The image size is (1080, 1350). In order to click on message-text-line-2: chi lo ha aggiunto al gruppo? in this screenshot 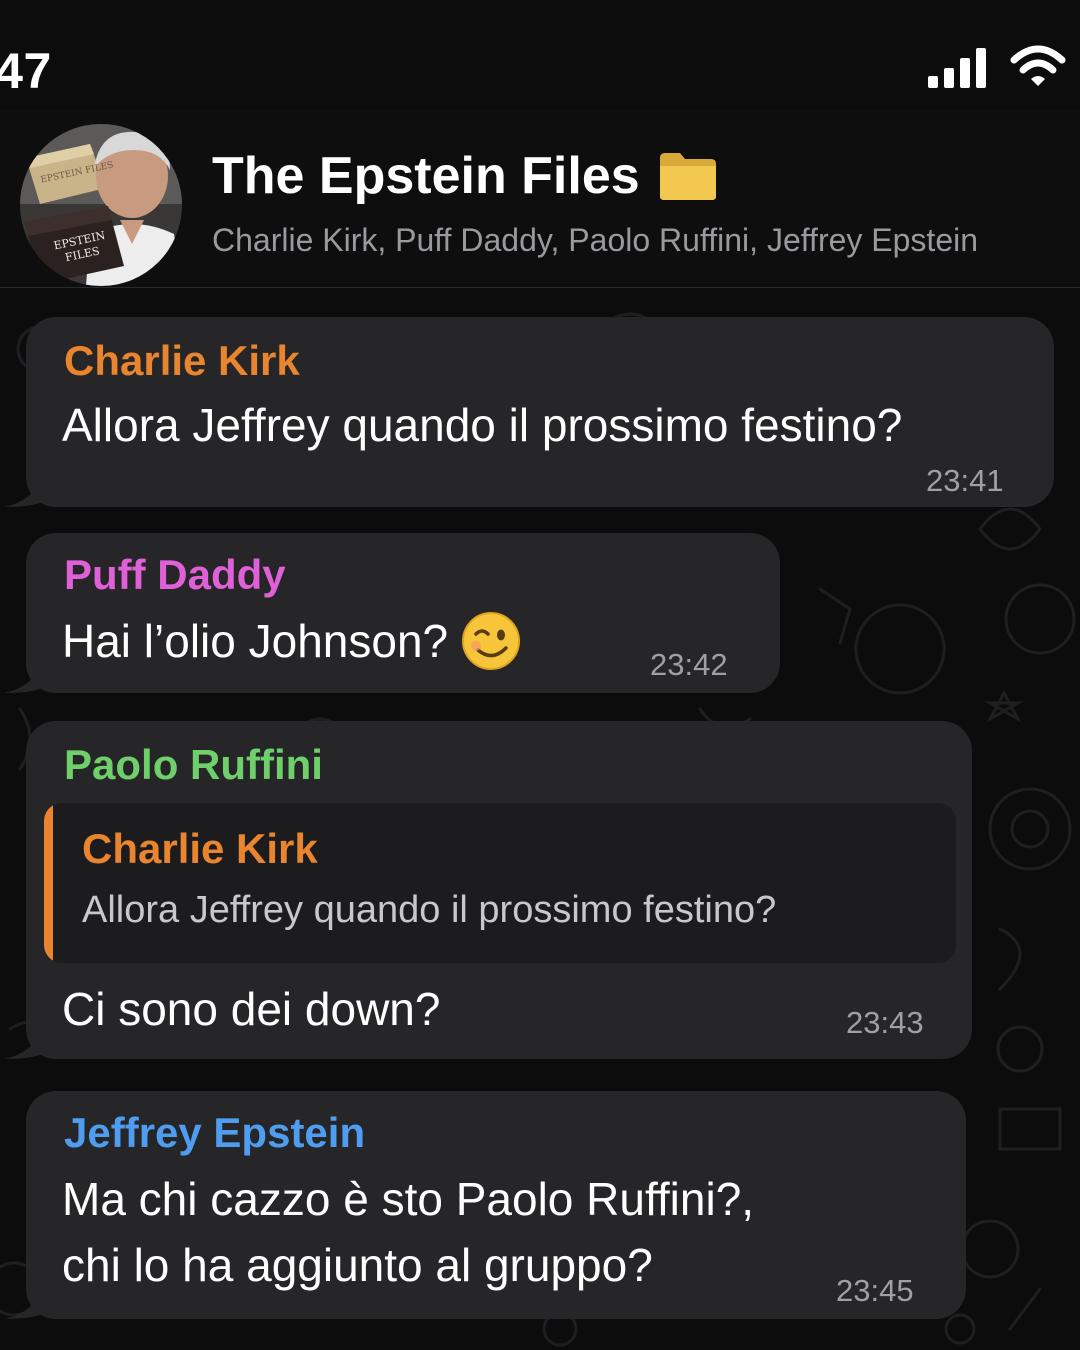, I will do `click(357, 1265)`.